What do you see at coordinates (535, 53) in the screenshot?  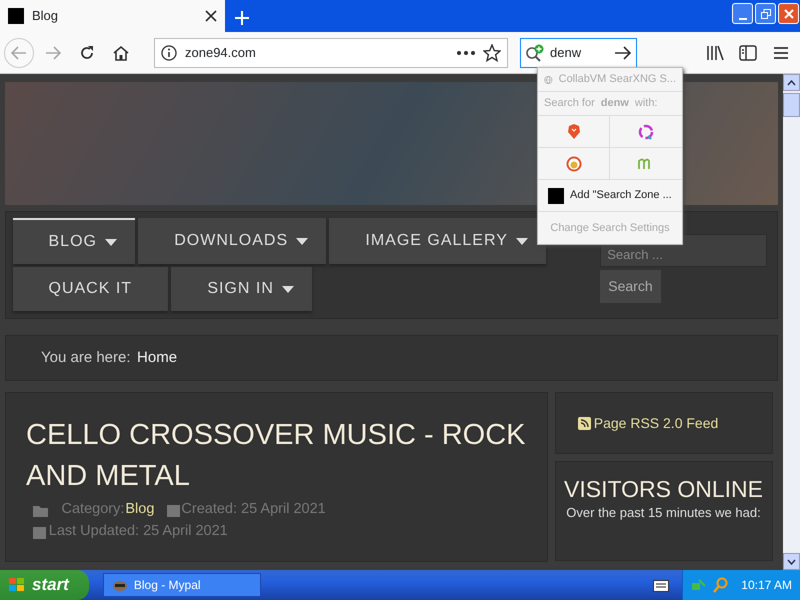 I see `search-add-icon` at bounding box center [535, 53].